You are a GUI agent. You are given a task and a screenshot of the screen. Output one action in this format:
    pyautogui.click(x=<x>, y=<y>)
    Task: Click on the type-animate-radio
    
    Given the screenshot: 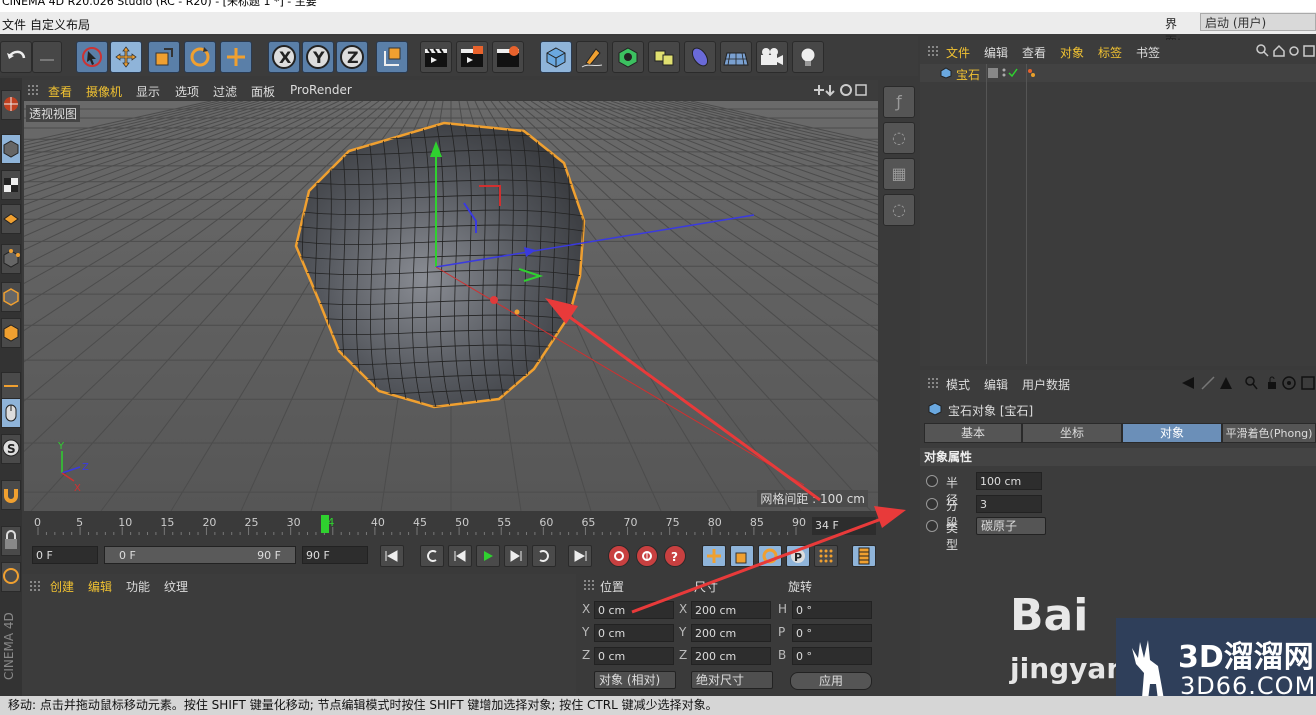 What is the action you would take?
    pyautogui.click(x=932, y=526)
    